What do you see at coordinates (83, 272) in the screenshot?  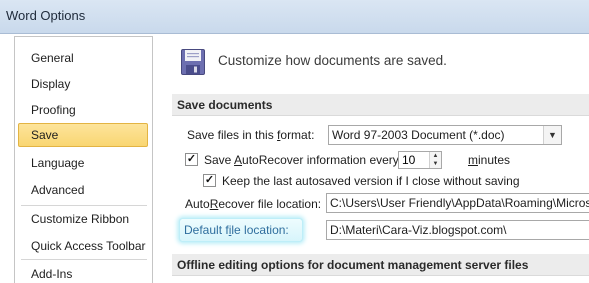 I see `sidebar-item-add-ins: Add-Ins` at bounding box center [83, 272].